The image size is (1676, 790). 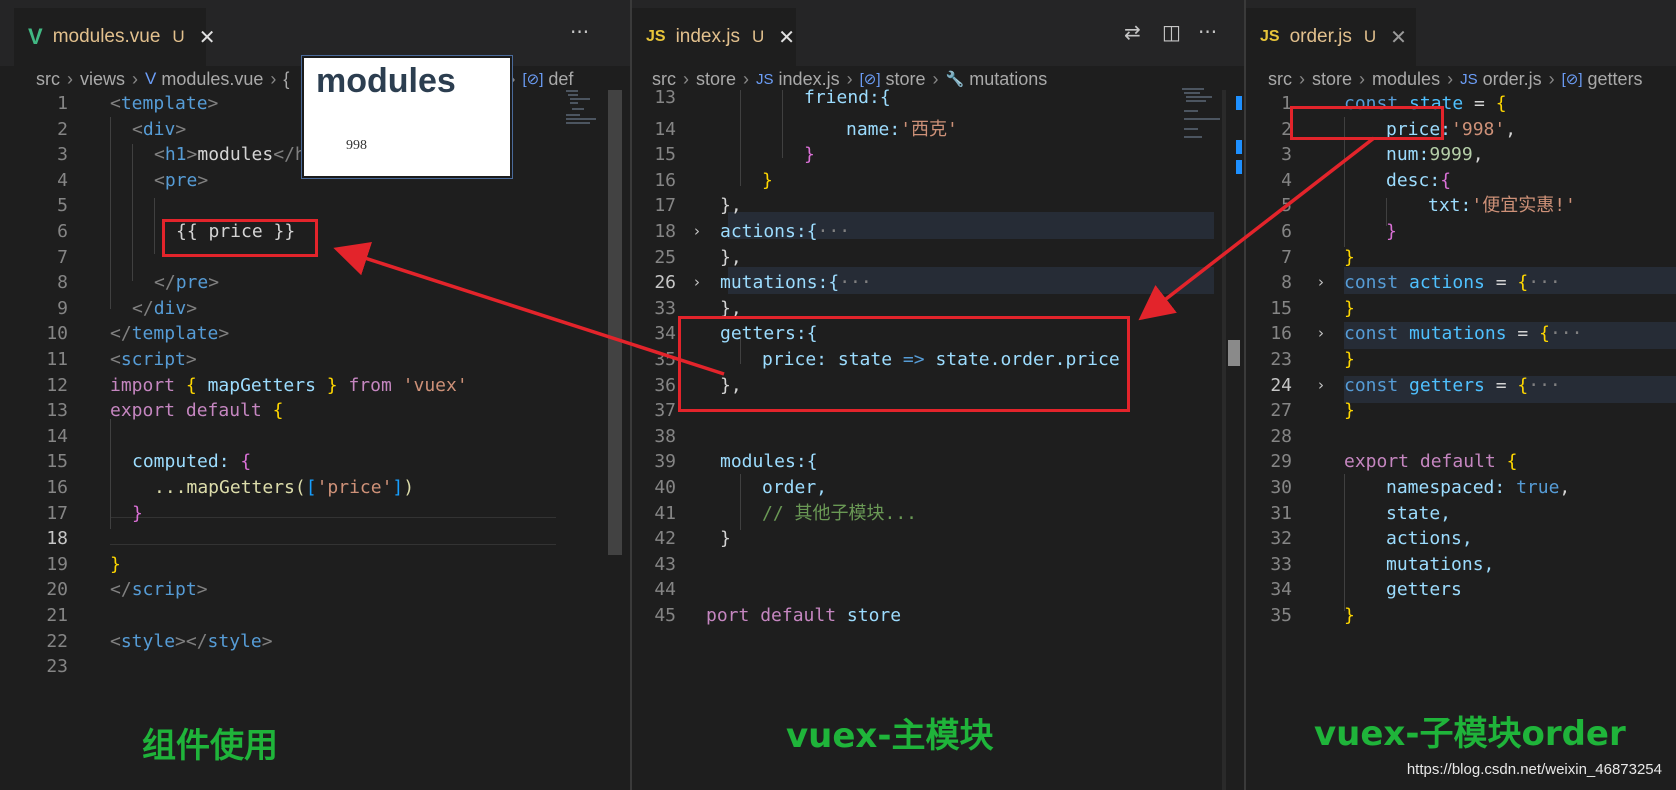 I want to click on code-line: 33 mutations,, so click(x=1461, y=564).